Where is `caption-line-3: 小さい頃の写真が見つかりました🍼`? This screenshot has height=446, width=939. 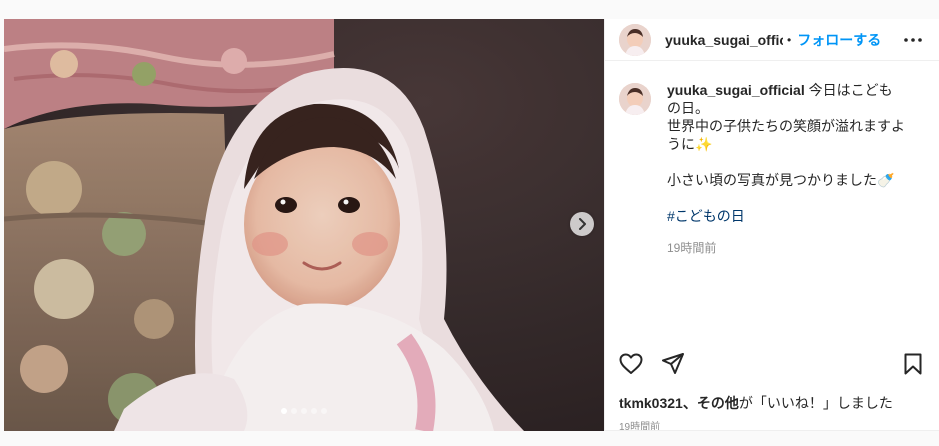 caption-line-3: 小さい頃の写真が見つかりました🍼 is located at coordinates (781, 180).